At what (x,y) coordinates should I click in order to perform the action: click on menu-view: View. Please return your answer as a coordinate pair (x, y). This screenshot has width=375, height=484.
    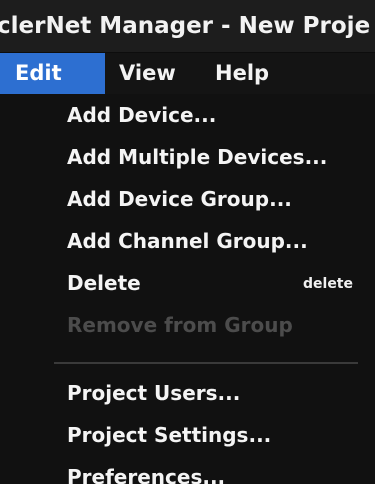
    Looking at the image, I should click on (153, 73).